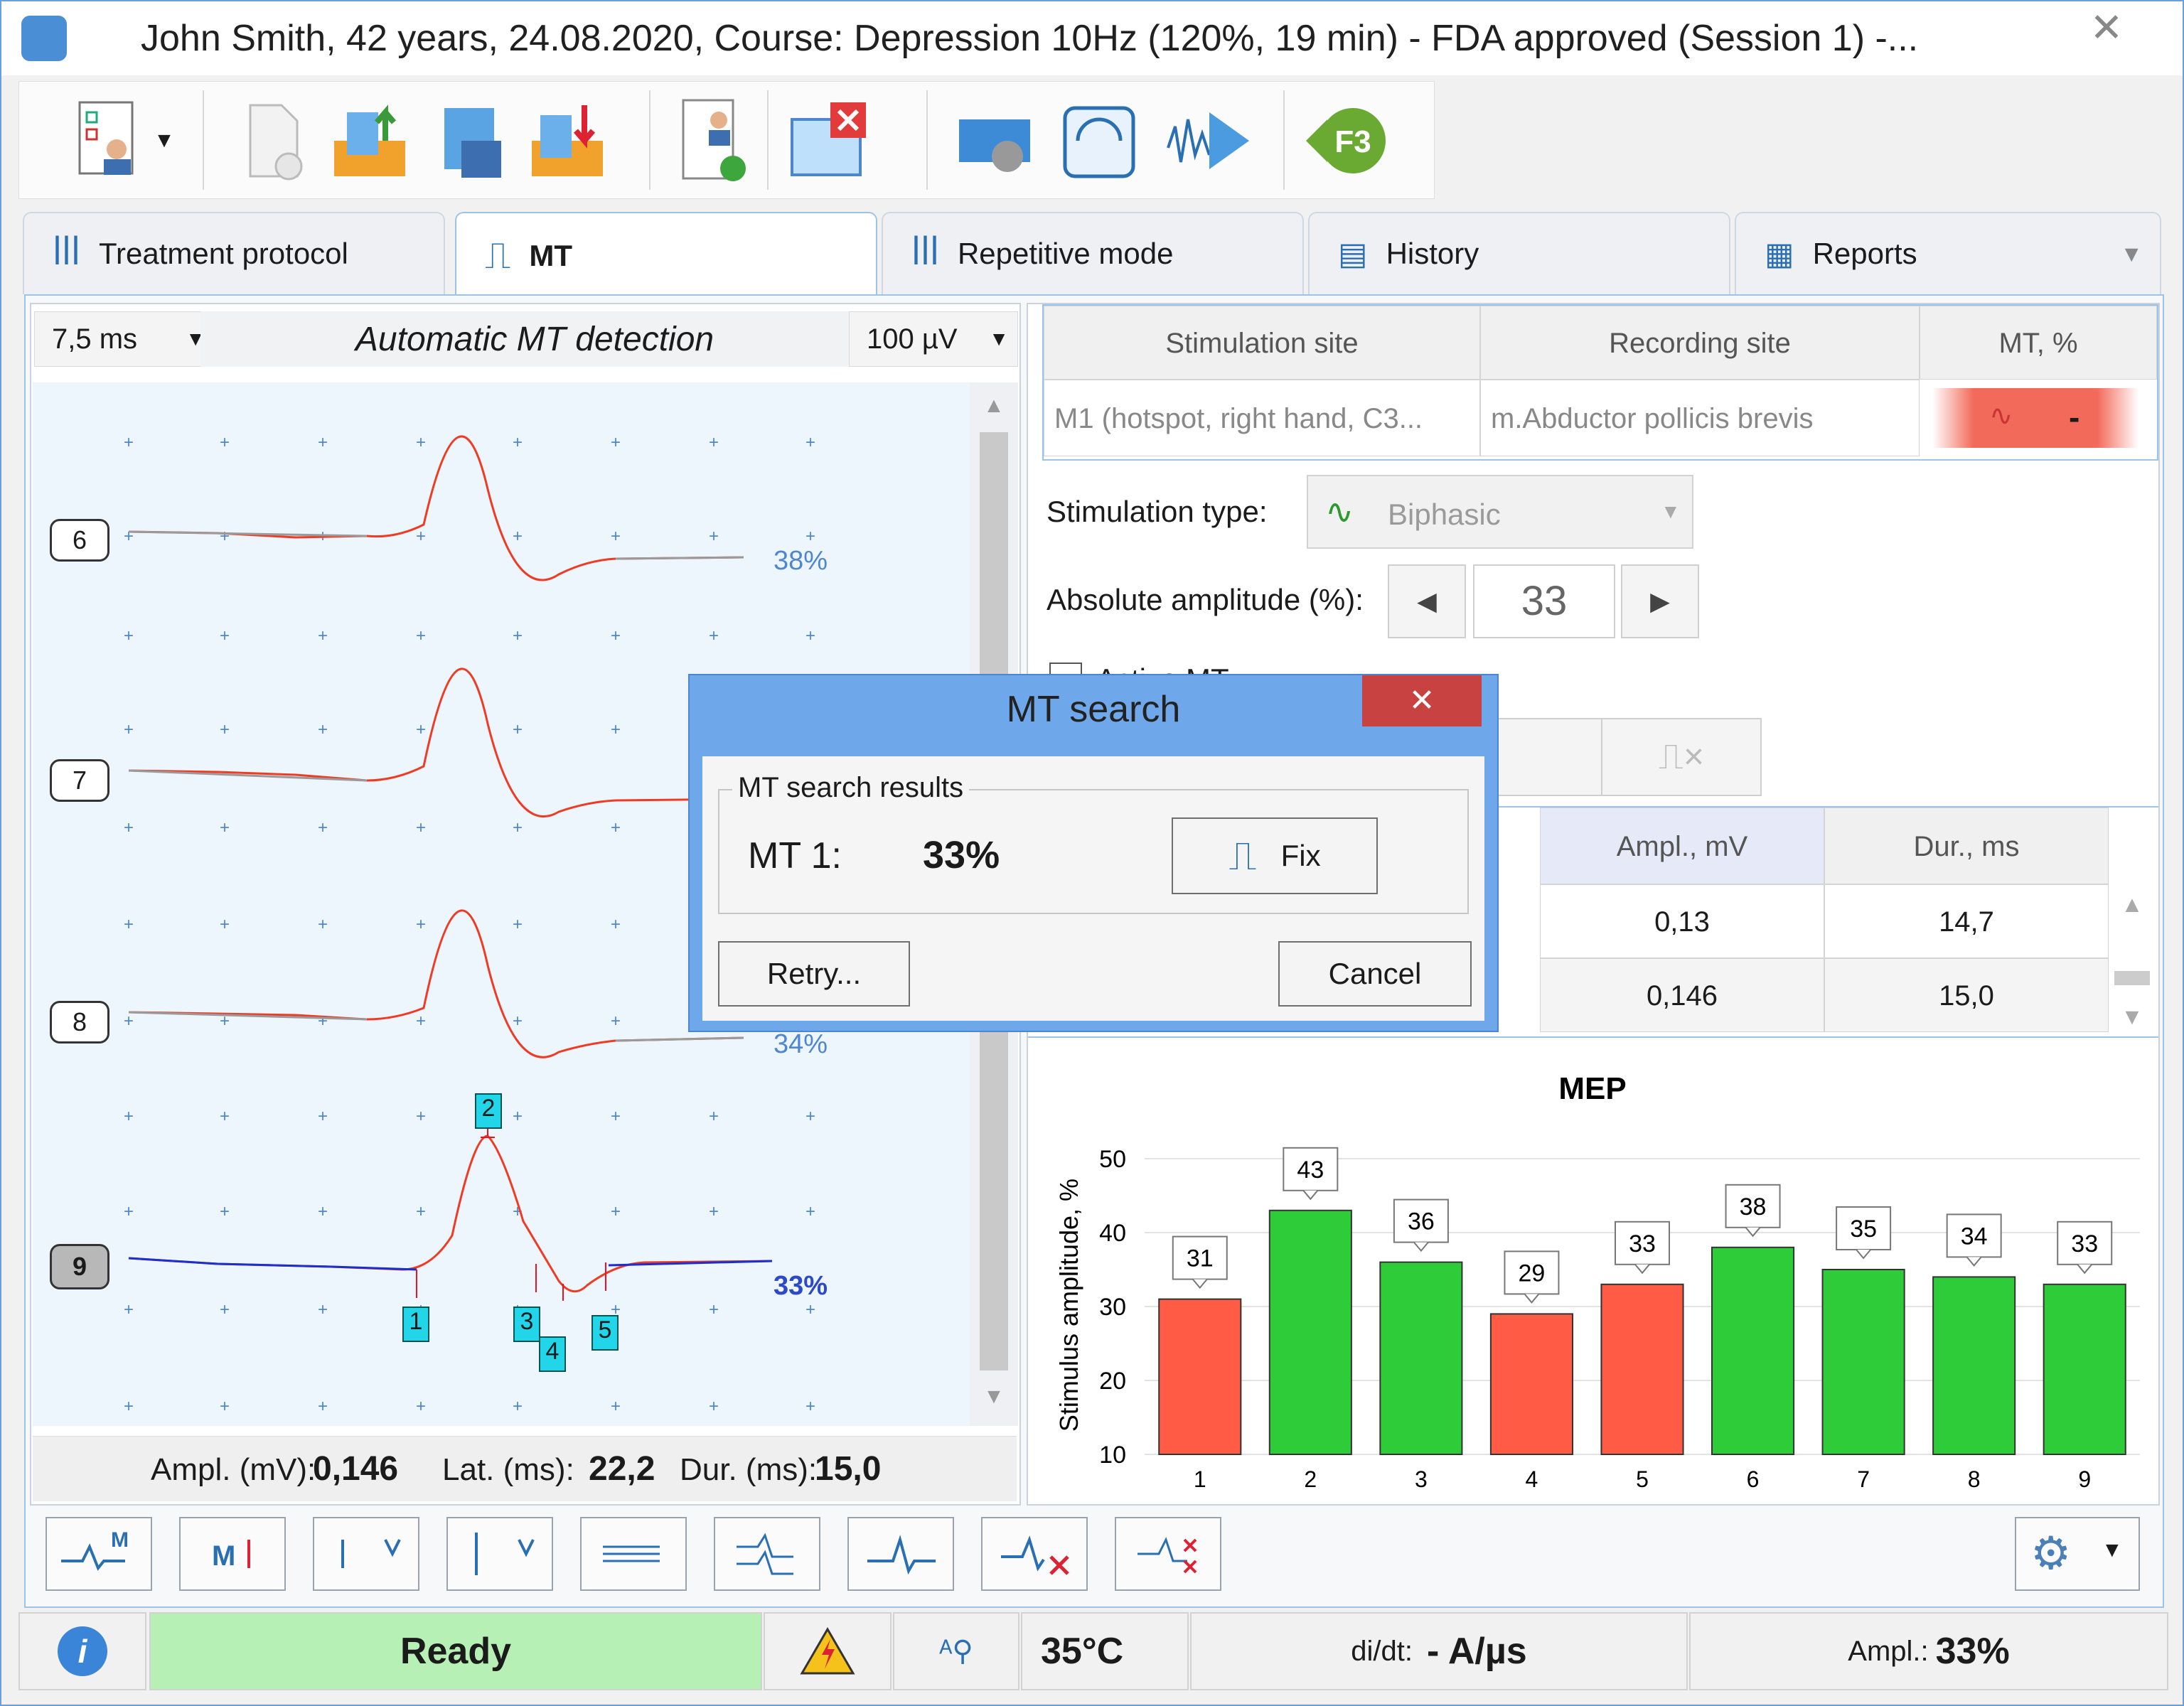  What do you see at coordinates (1034, 1554) in the screenshot?
I see `delete-trace-icon` at bounding box center [1034, 1554].